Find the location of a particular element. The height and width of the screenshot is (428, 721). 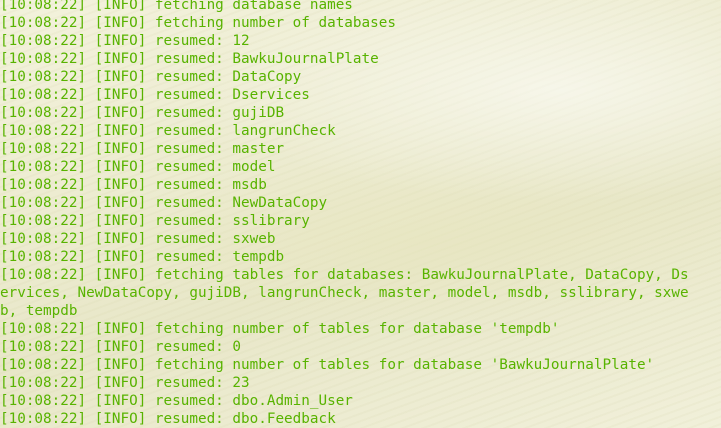

log-line: [10:08:22] [INFO] resumed: 23 is located at coordinates (125, 383).